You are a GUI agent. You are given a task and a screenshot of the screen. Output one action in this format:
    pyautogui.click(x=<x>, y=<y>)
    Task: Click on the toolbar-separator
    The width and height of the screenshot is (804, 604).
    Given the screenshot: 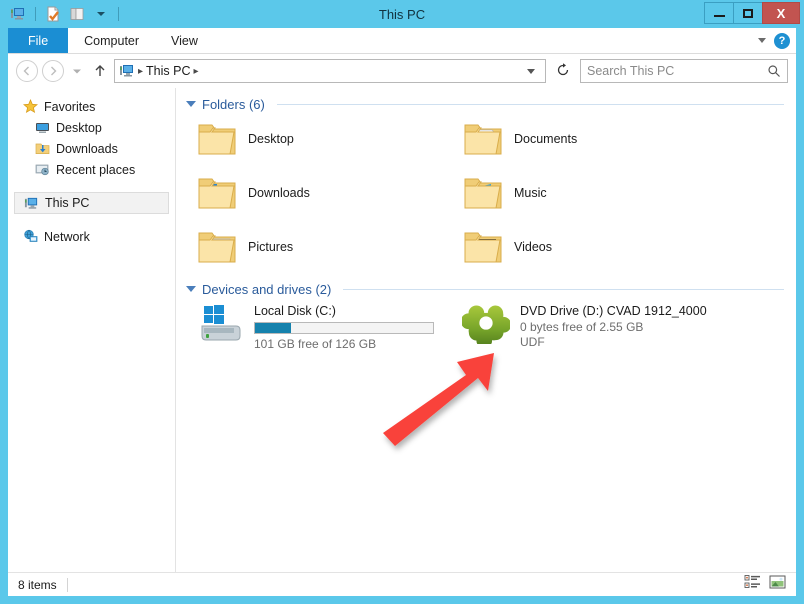 What is the action you would take?
    pyautogui.click(x=35, y=14)
    